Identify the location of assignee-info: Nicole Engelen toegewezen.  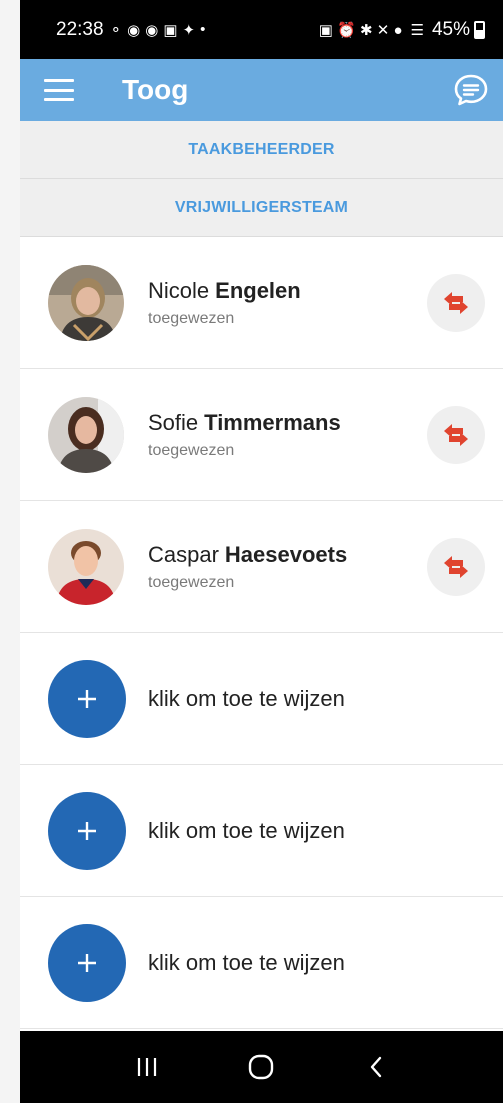
(287, 303).